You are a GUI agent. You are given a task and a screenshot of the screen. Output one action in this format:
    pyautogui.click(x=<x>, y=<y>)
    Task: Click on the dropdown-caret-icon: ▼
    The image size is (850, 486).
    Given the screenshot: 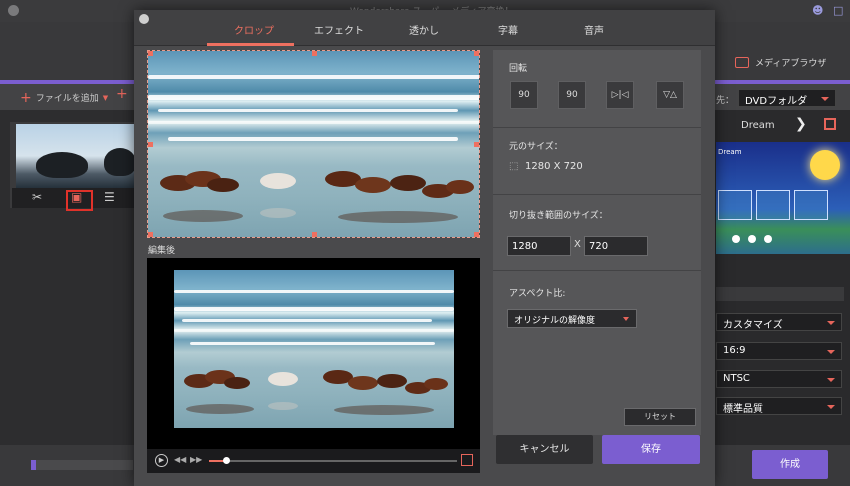 What is the action you would take?
    pyautogui.click(x=105, y=97)
    